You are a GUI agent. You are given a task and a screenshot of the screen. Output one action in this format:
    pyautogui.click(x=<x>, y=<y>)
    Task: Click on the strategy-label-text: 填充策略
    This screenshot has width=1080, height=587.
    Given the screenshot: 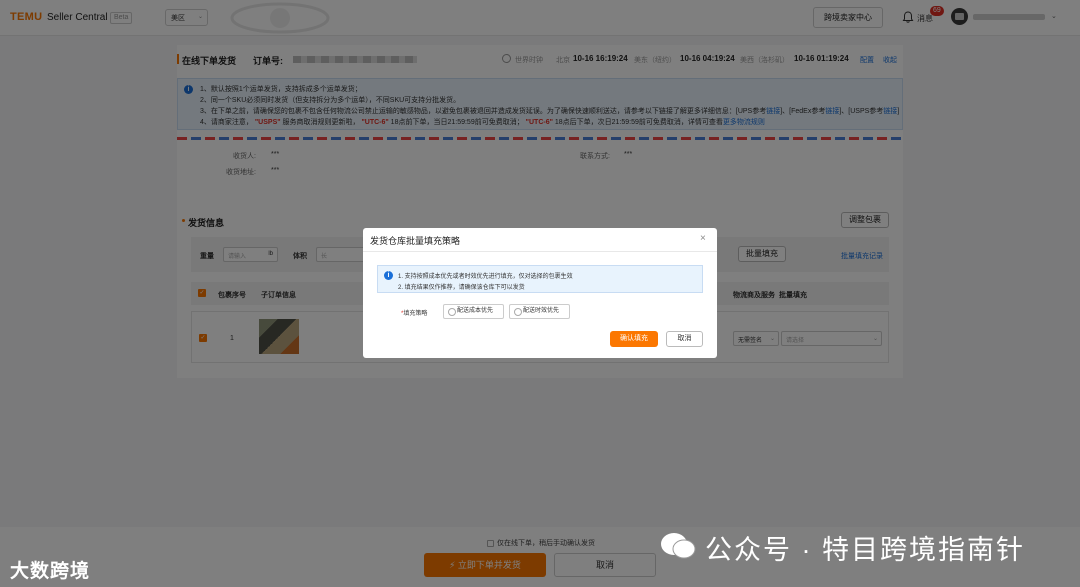 What is the action you would take?
    pyautogui.click(x=415, y=314)
    